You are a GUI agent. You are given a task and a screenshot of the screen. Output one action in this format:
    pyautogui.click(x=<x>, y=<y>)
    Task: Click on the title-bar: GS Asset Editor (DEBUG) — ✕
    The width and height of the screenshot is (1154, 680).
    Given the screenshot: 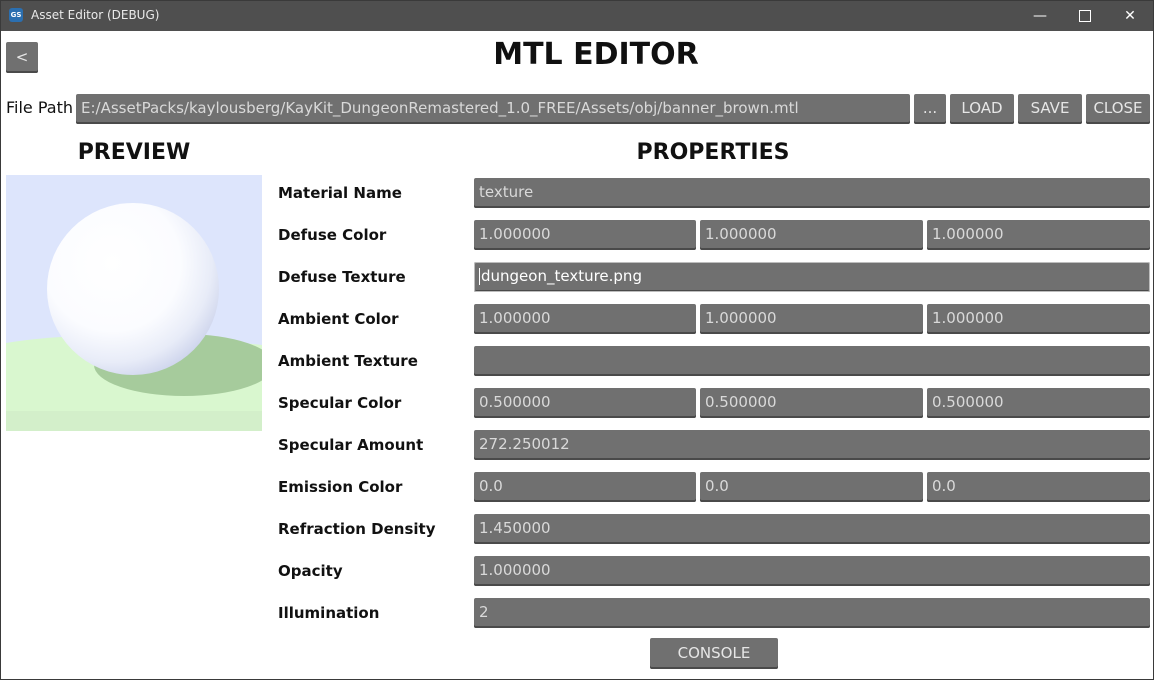 What is the action you would take?
    pyautogui.click(x=577, y=16)
    